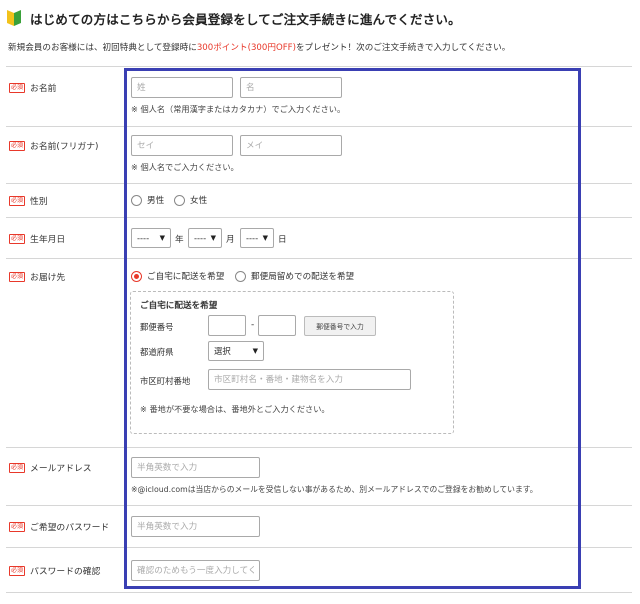  I want to click on postal-code-second-input, so click(277, 325).